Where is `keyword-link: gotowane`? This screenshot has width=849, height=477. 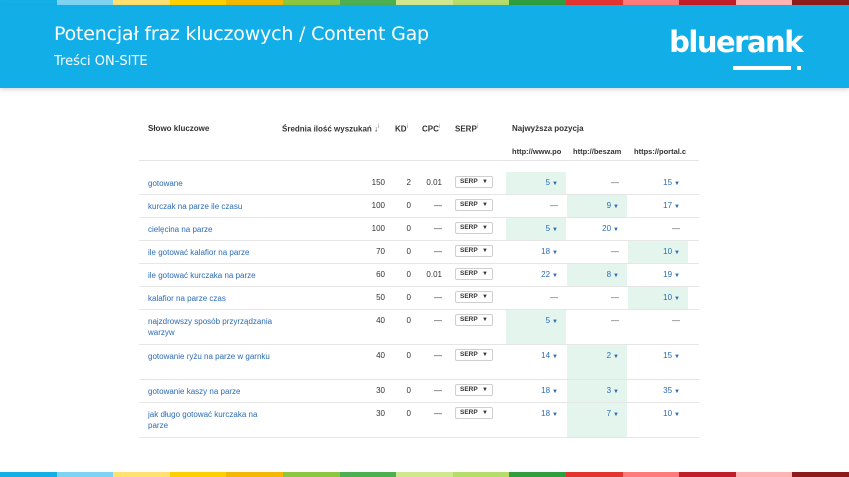
keyword-link: gotowane is located at coordinates (213, 183).